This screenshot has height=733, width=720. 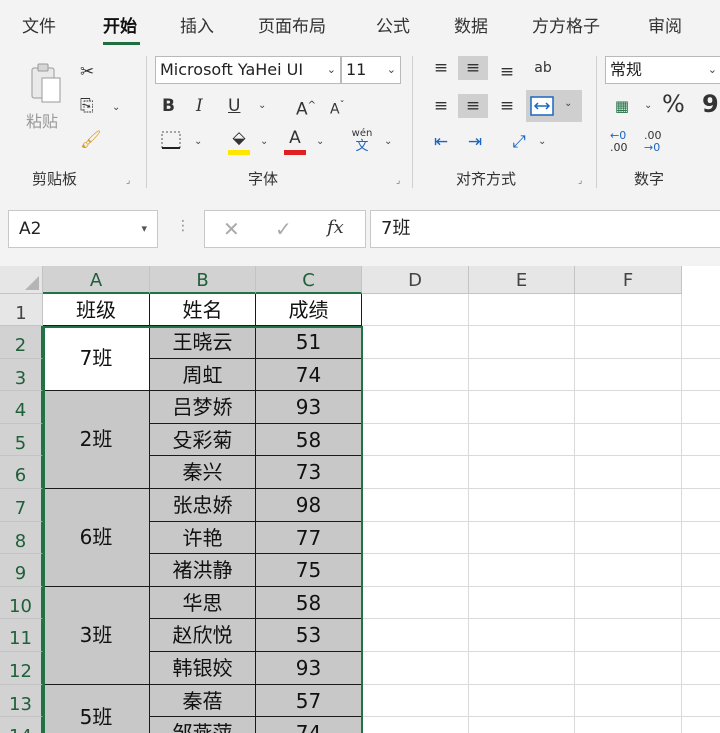 What do you see at coordinates (21, 725) in the screenshot?
I see `row-header-14: 14` at bounding box center [21, 725].